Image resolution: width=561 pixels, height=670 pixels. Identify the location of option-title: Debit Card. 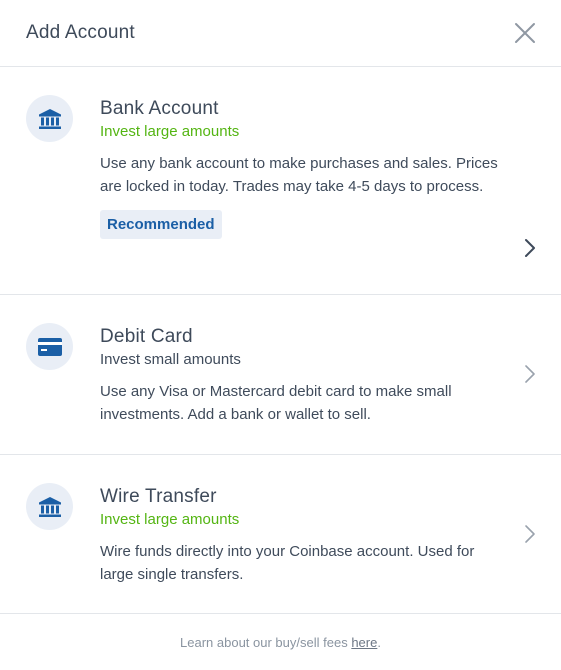
(146, 336).